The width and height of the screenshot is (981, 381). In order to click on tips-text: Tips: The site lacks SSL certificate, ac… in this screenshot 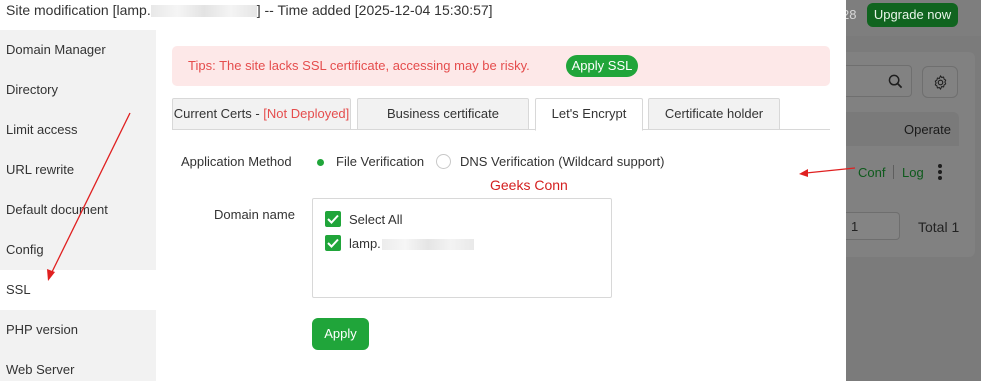, I will do `click(359, 65)`.